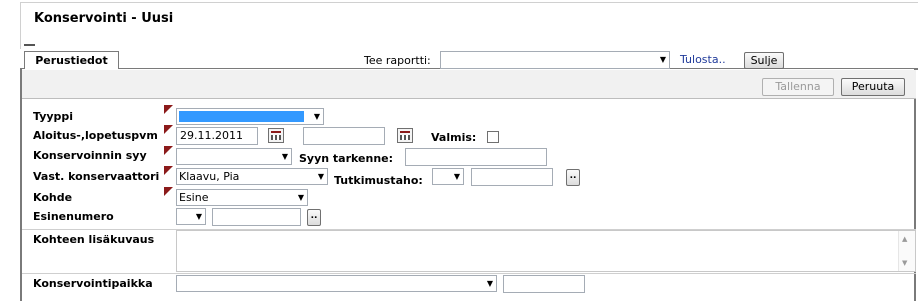  What do you see at coordinates (798, 87) in the screenshot?
I see `save-button: Tallenna` at bounding box center [798, 87].